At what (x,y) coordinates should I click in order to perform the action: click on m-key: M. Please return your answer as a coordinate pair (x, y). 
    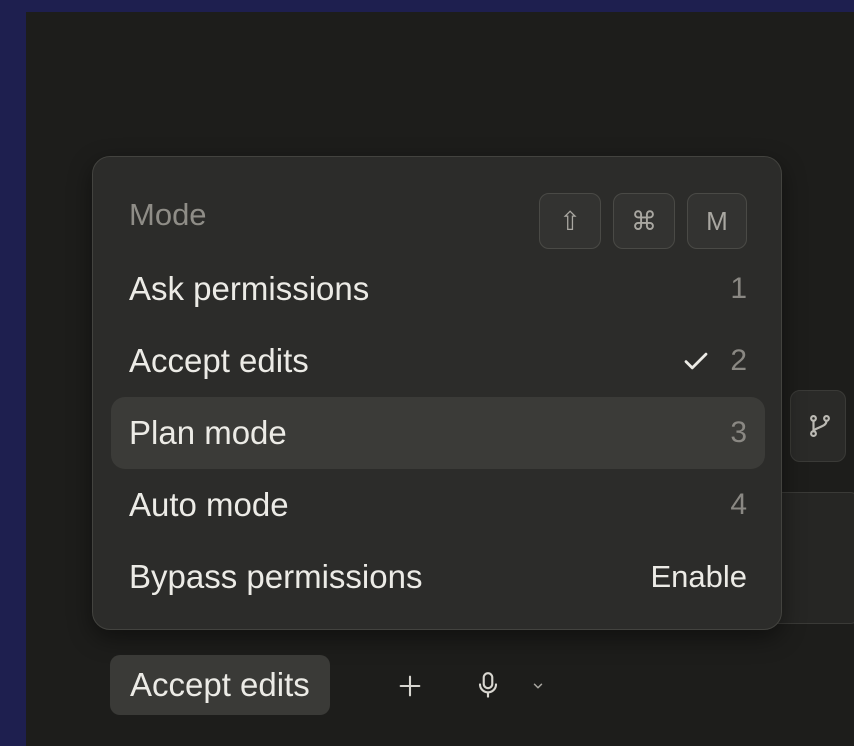
    Looking at the image, I should click on (717, 221).